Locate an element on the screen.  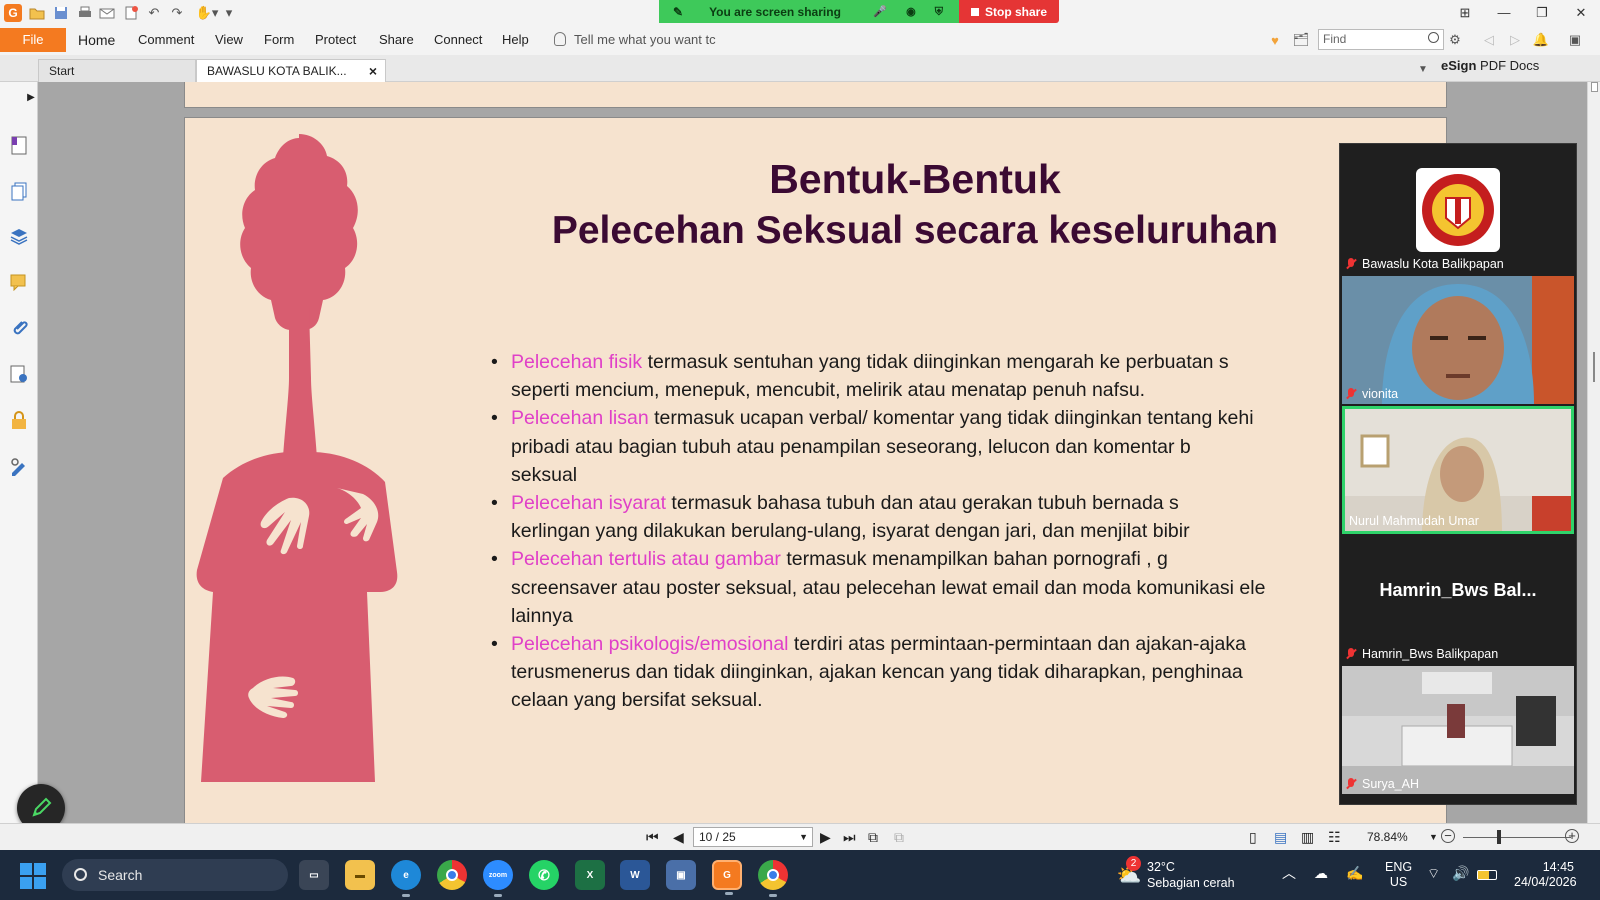
foxit-reader-taskbar-icon: G is located at coordinates (727, 877).